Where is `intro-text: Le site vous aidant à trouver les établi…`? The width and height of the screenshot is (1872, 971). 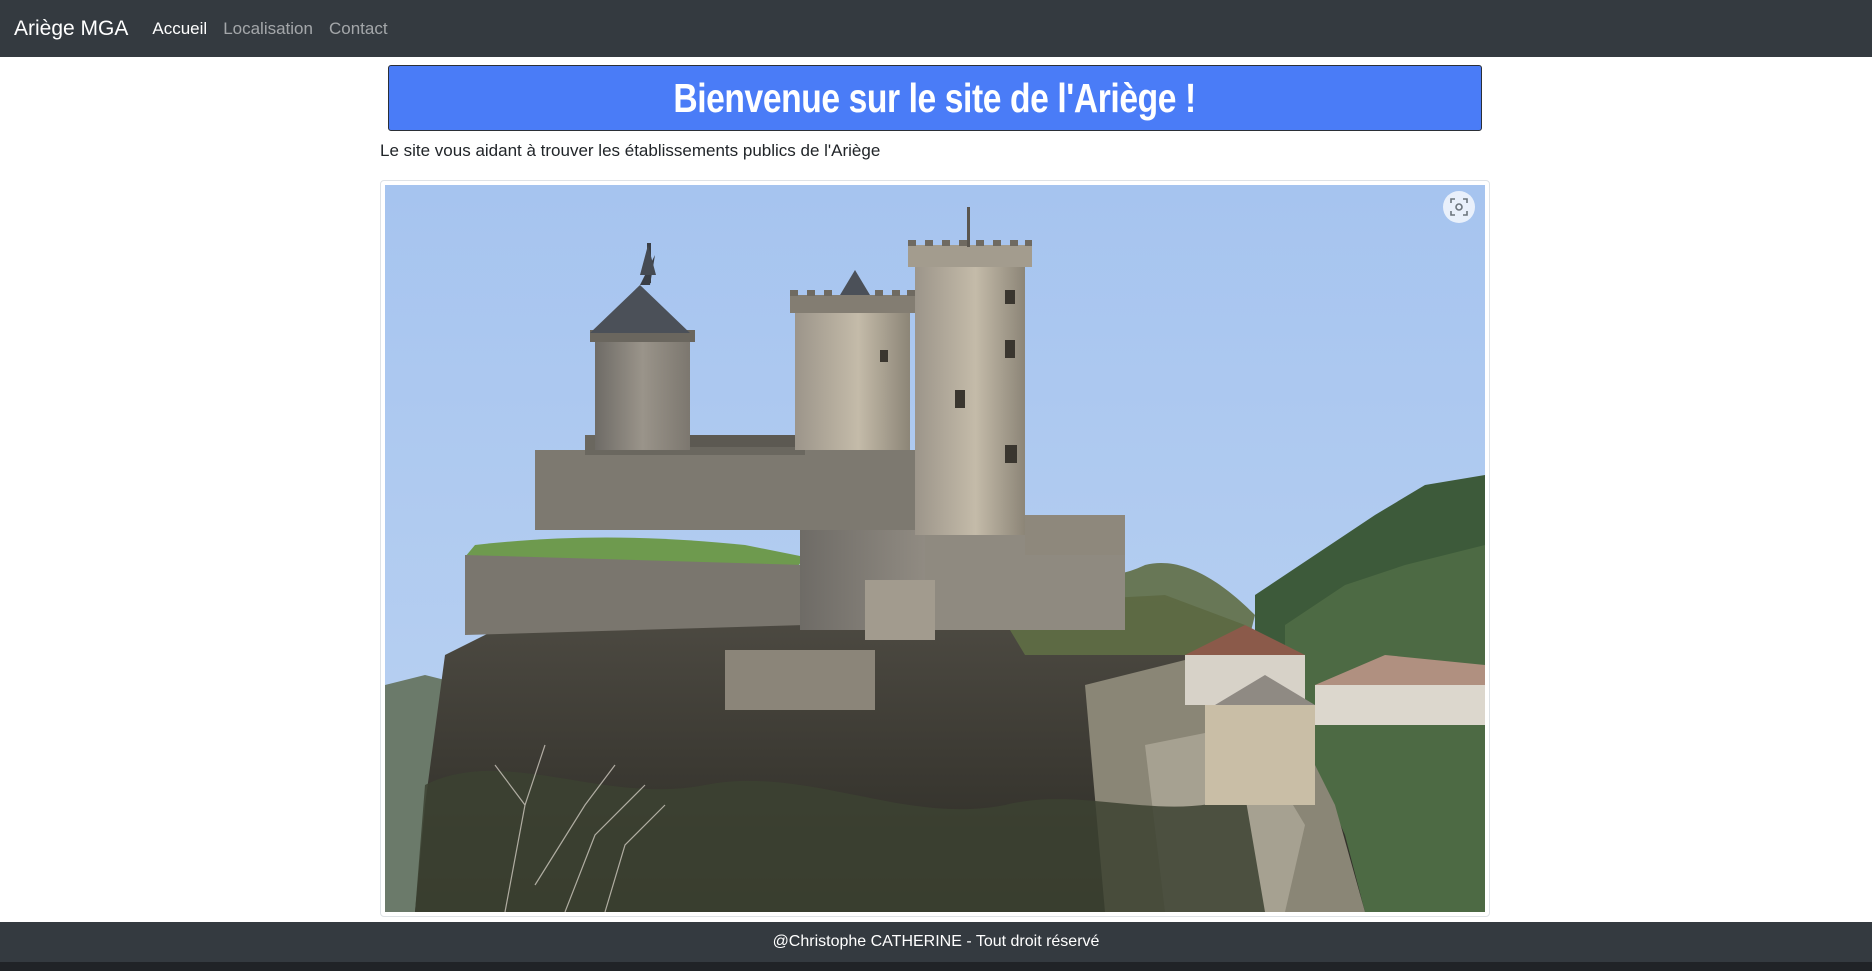 intro-text: Le site vous aidant à trouver les établi… is located at coordinates (630, 150).